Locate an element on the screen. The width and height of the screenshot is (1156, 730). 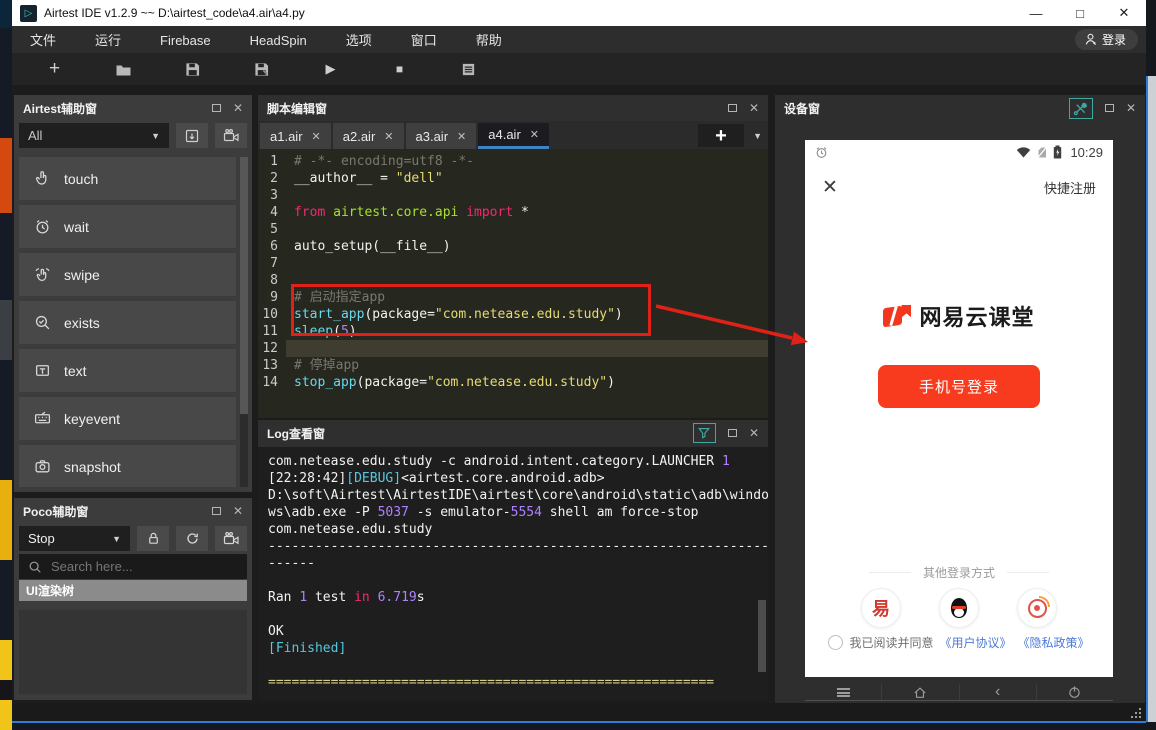
save-as-button is located at coordinates (261, 69).